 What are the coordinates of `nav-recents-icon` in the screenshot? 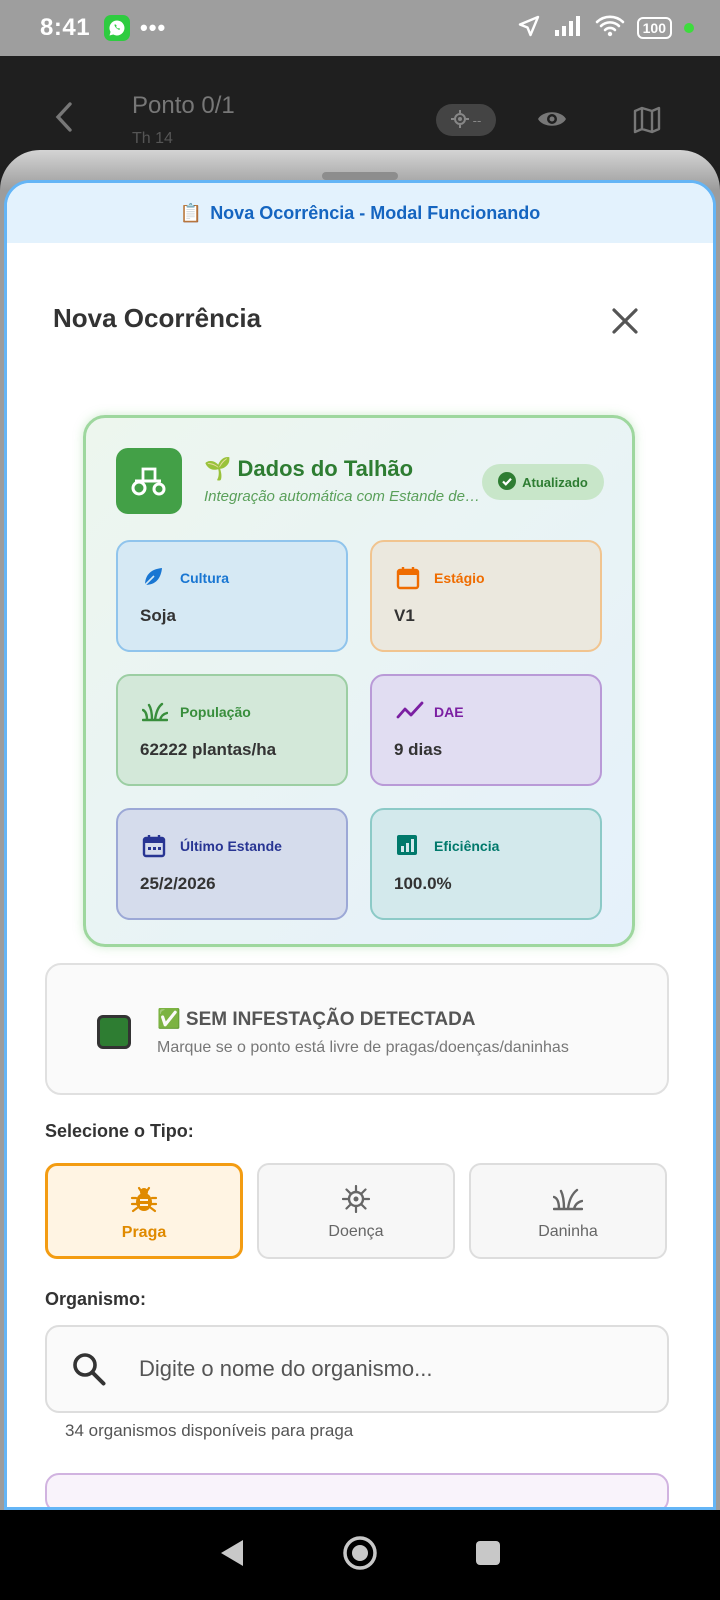 It's located at (488, 1555).